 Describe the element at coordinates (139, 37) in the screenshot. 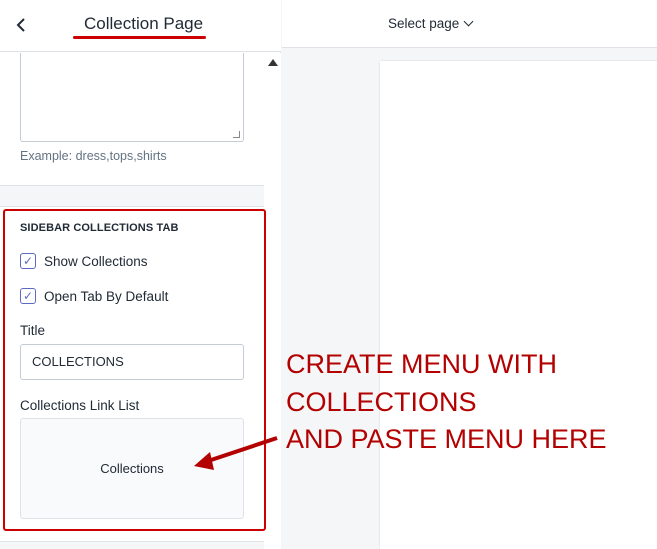

I see `title-underline-annotation` at that location.